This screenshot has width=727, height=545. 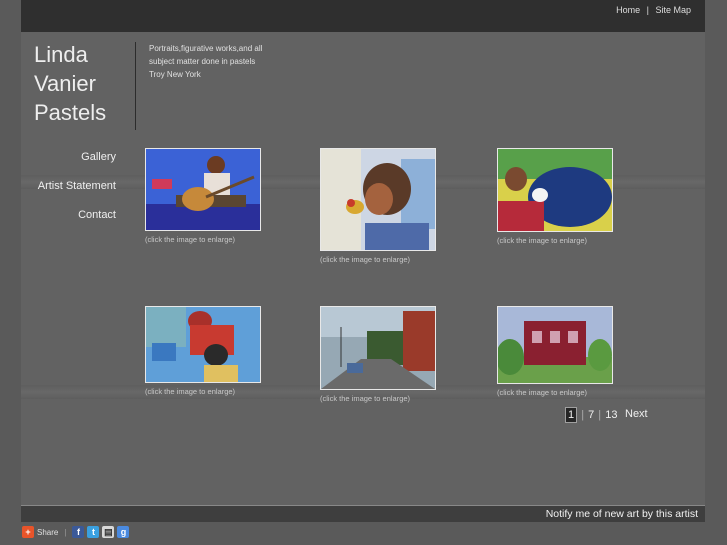 I want to click on site-title-line: Vanier, so click(x=65, y=83).